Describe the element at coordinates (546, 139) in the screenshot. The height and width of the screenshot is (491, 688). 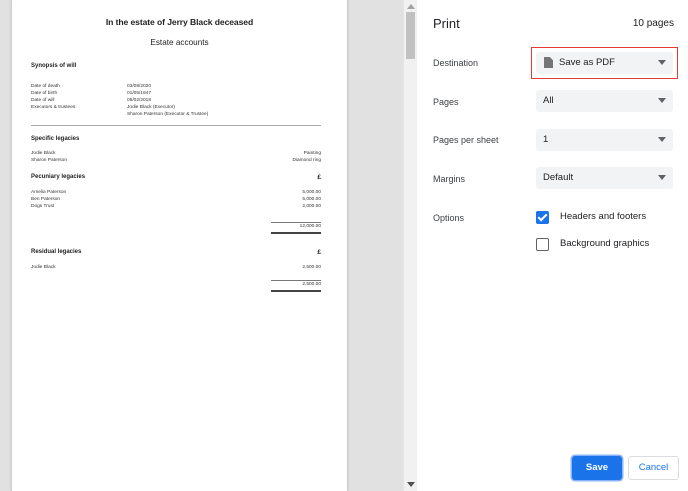
I see `pages-per-sheet-value: 1` at that location.